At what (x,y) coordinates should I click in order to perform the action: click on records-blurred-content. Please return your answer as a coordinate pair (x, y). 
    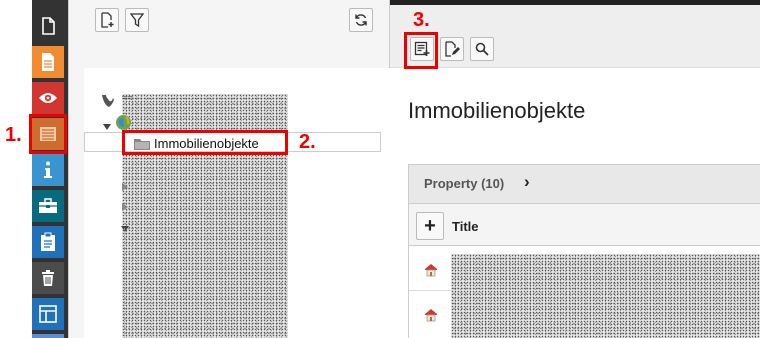
    Looking at the image, I should click on (605, 296).